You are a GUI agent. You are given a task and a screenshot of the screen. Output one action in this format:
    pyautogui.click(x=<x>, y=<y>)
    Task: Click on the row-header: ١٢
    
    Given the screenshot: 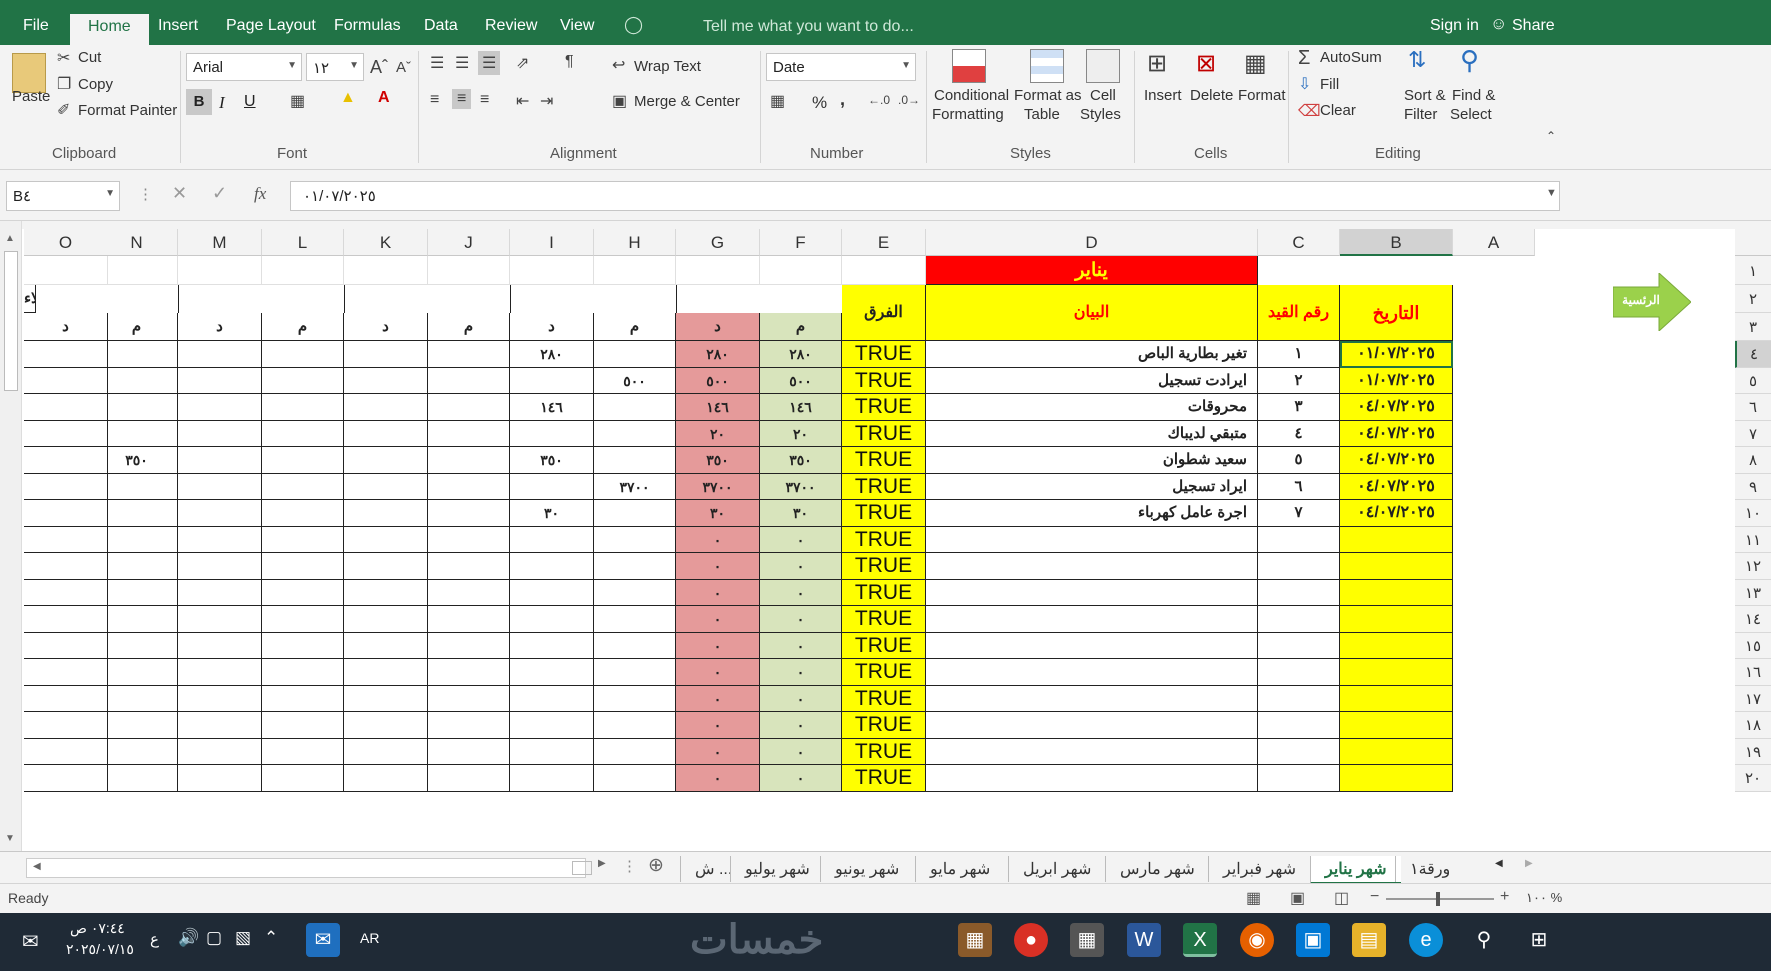 What is the action you would take?
    pyautogui.click(x=1753, y=566)
    